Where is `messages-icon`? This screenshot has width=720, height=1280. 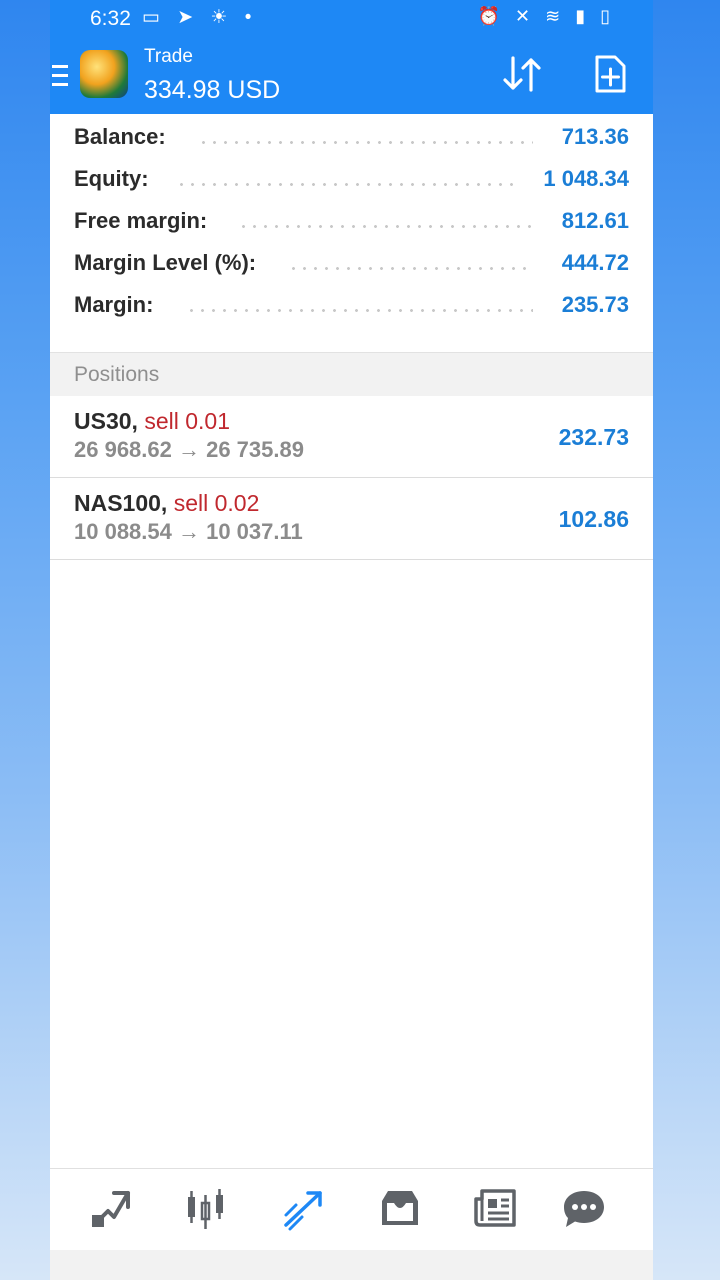 messages-icon is located at coordinates (584, 1209).